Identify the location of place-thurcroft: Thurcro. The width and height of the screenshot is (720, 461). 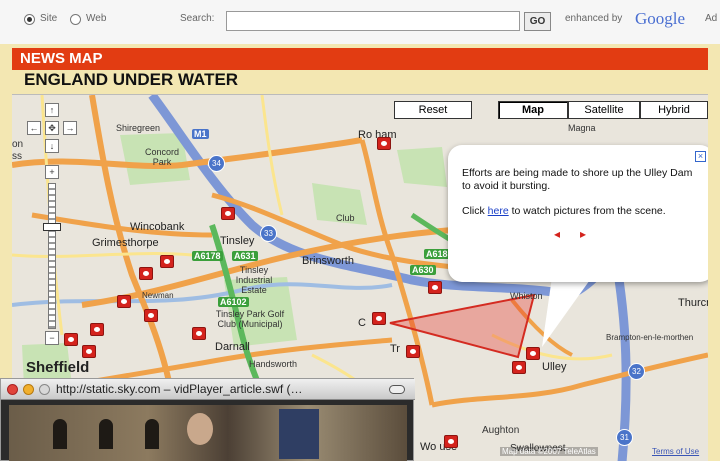
(693, 303).